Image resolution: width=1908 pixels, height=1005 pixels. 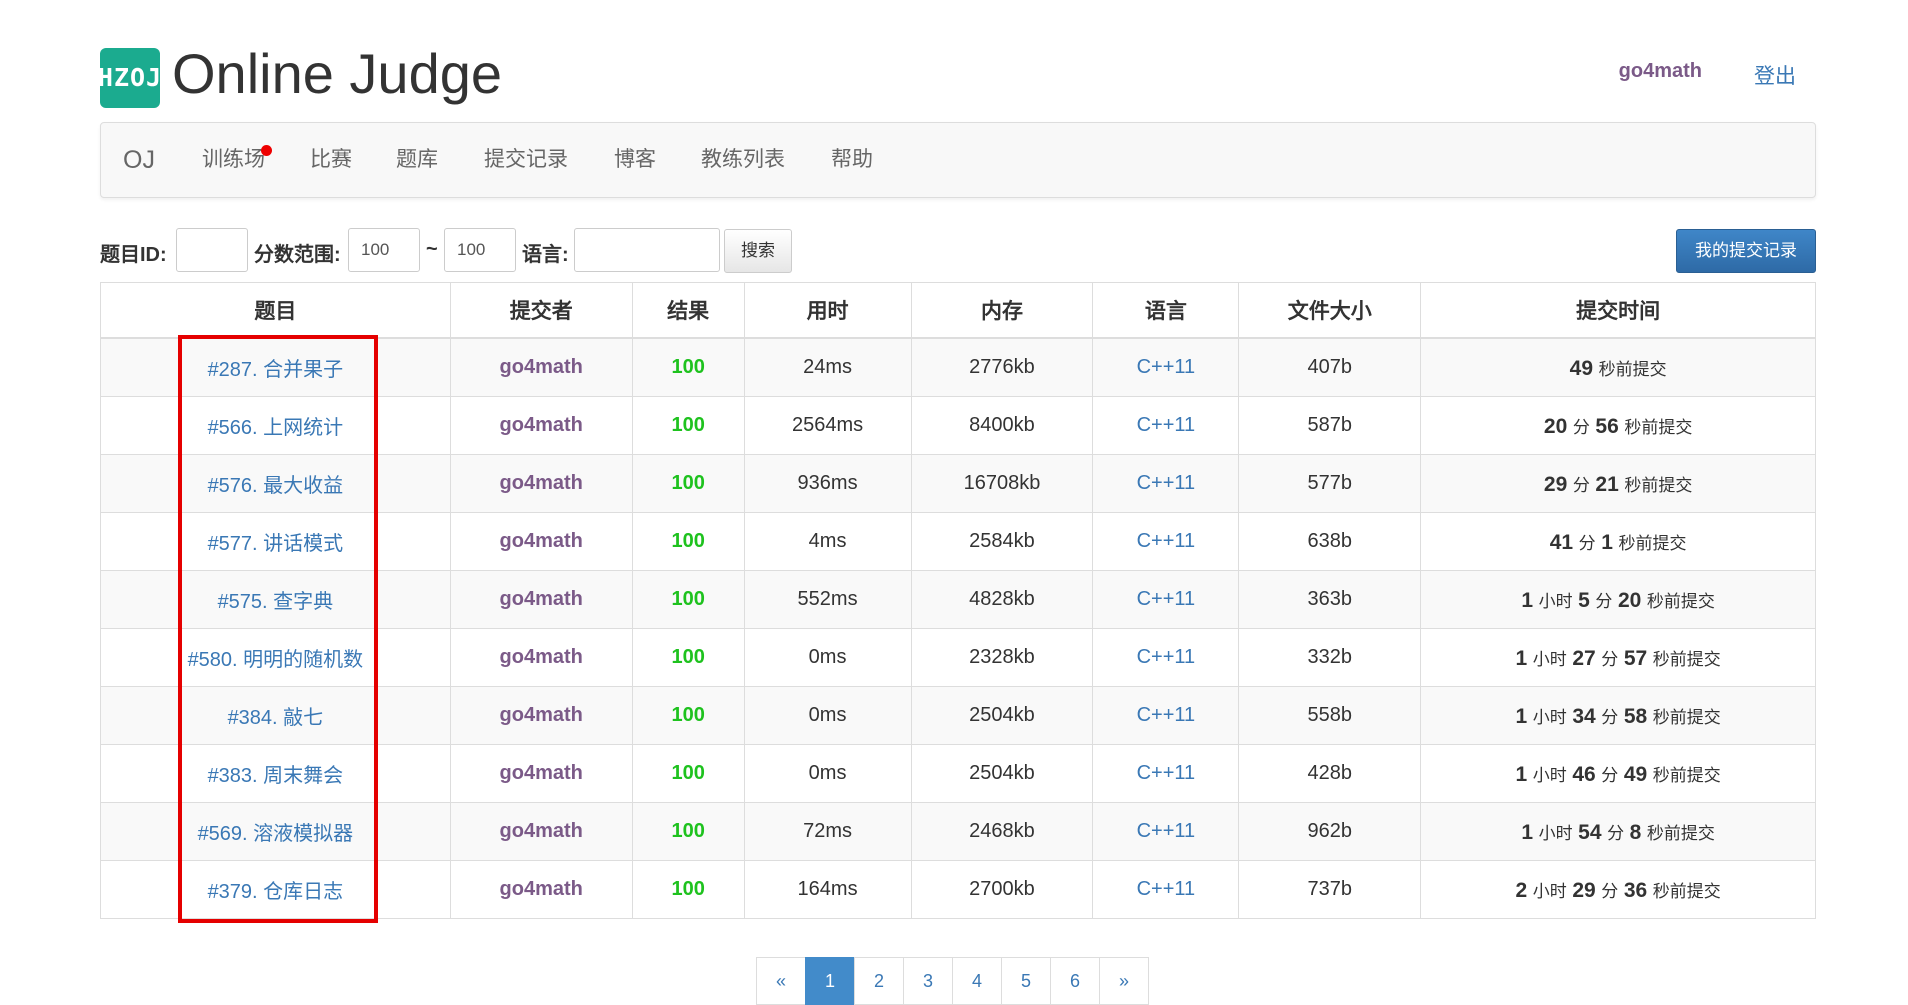 What do you see at coordinates (1002, 483) in the screenshot?
I see `memory-usage: 16708kb` at bounding box center [1002, 483].